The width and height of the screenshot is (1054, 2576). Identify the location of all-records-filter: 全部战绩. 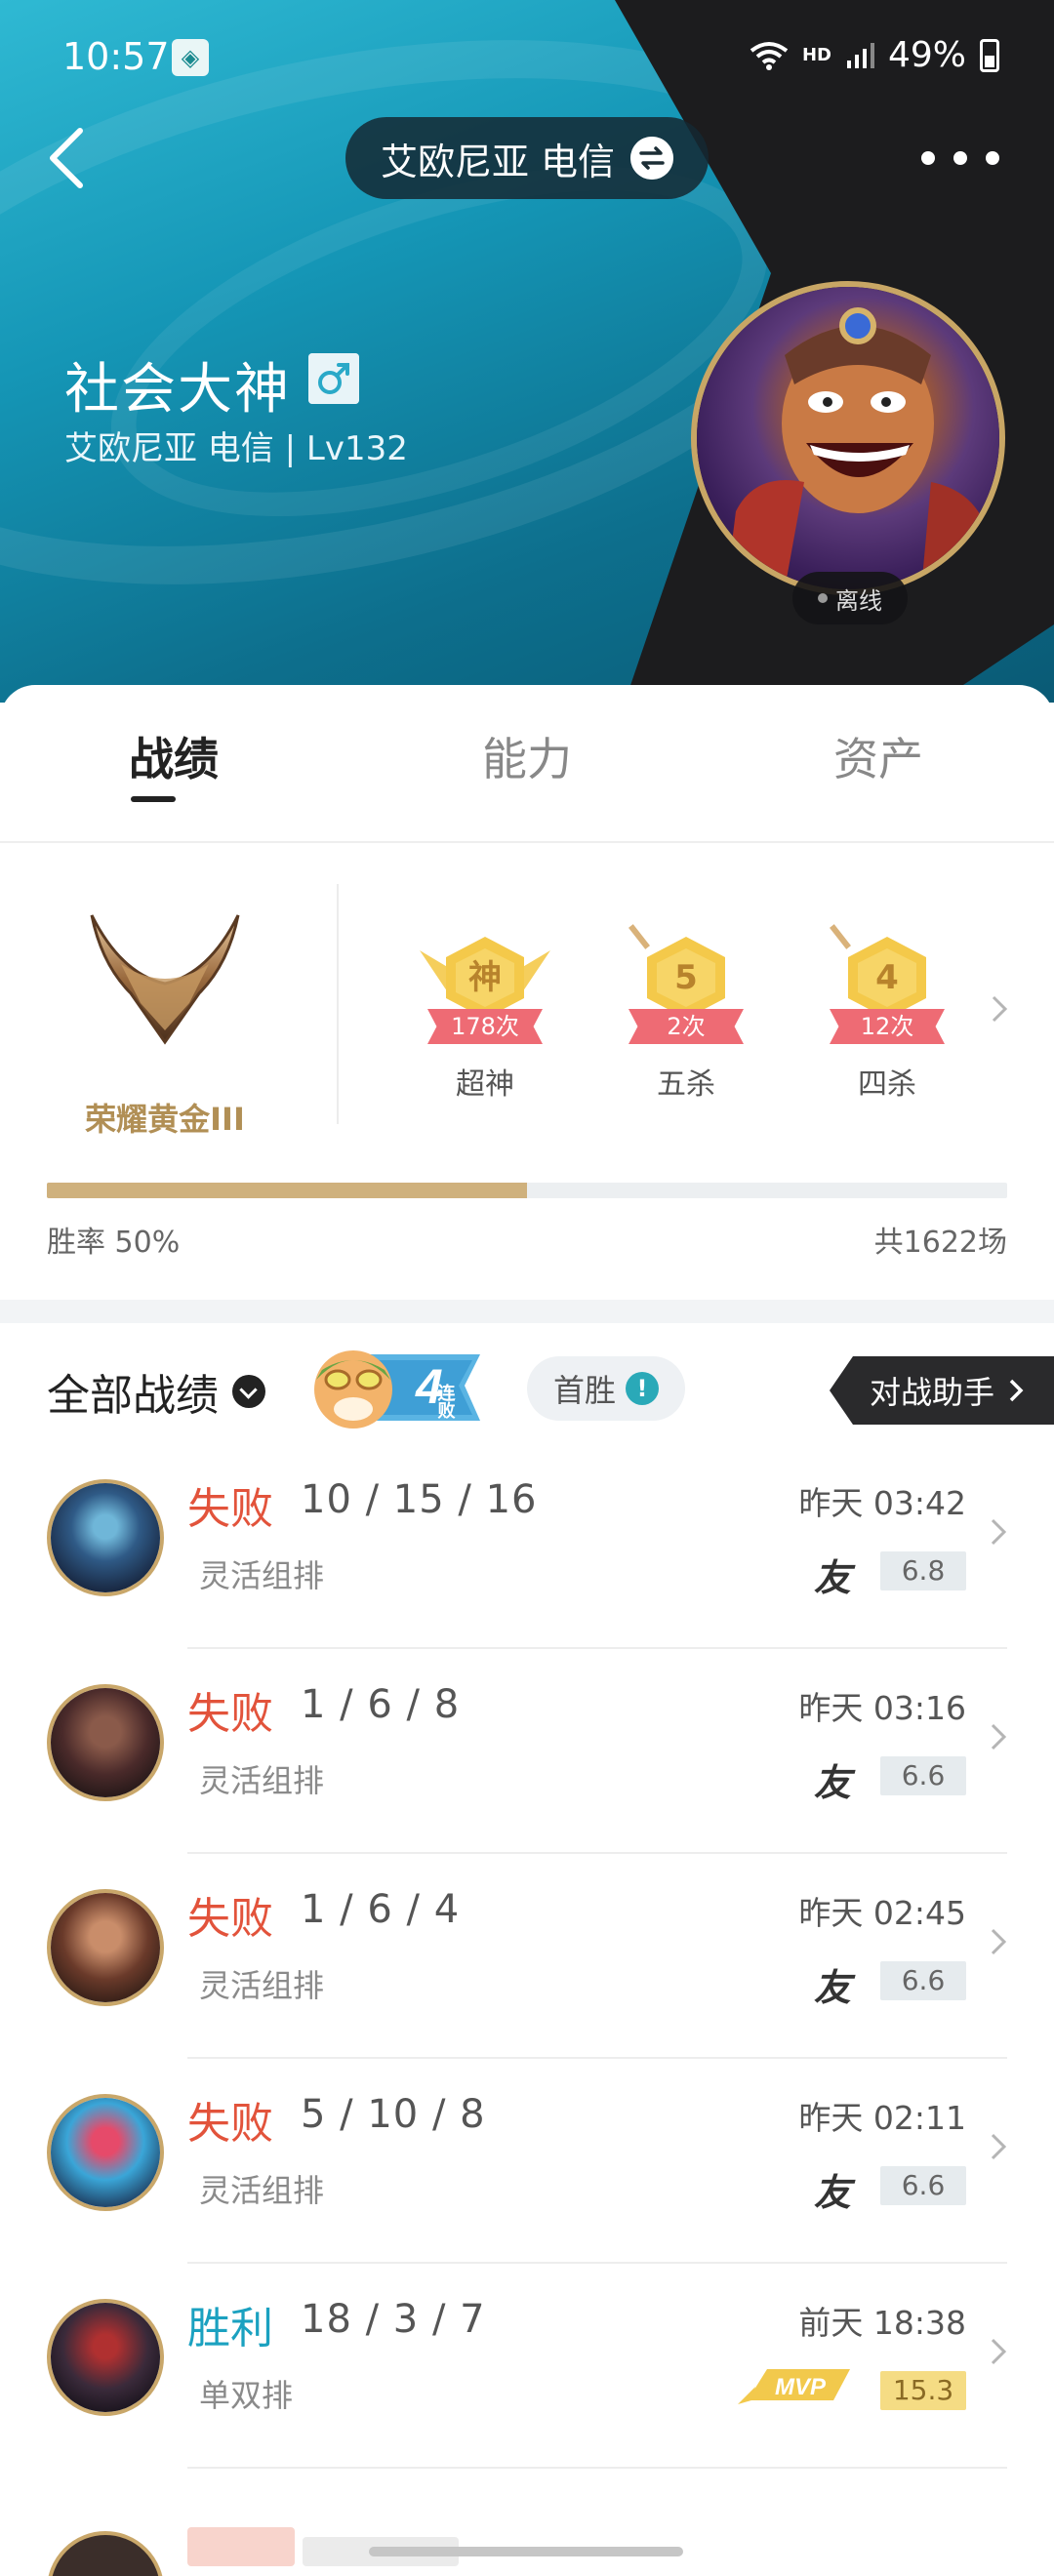
(156, 1391).